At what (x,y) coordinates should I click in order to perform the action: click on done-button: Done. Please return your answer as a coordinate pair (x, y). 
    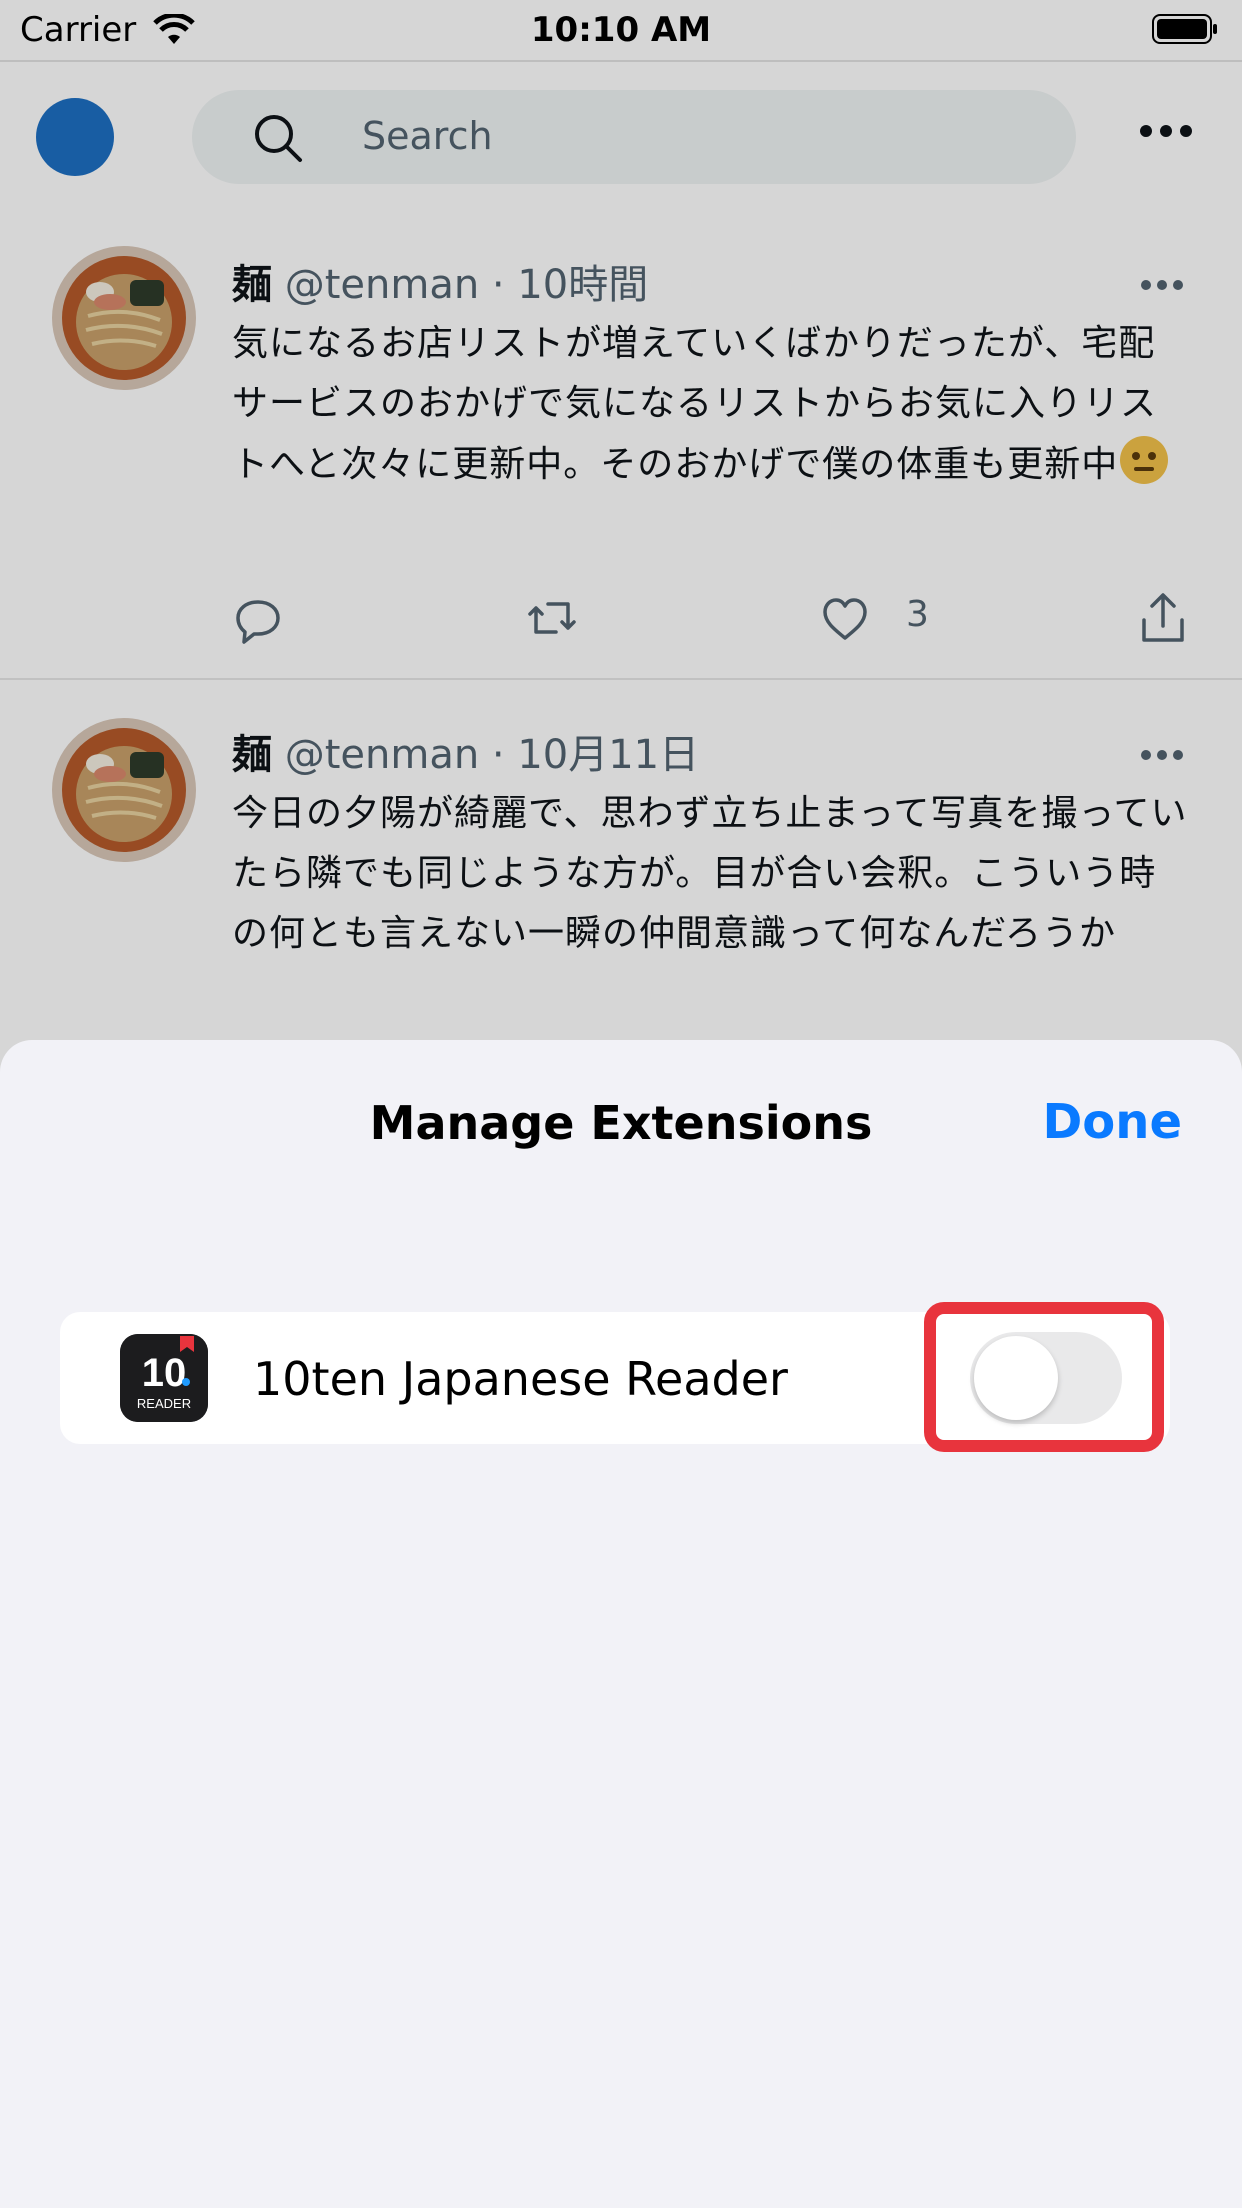
    Looking at the image, I should click on (1112, 1122).